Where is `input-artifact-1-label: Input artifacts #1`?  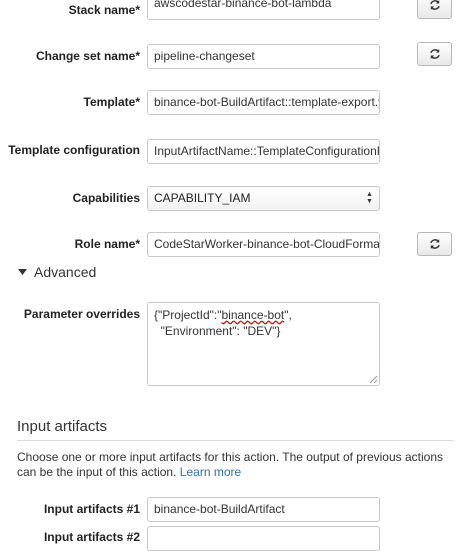
input-artifact-1-label: Input artifacts #1 is located at coordinates (91, 509).